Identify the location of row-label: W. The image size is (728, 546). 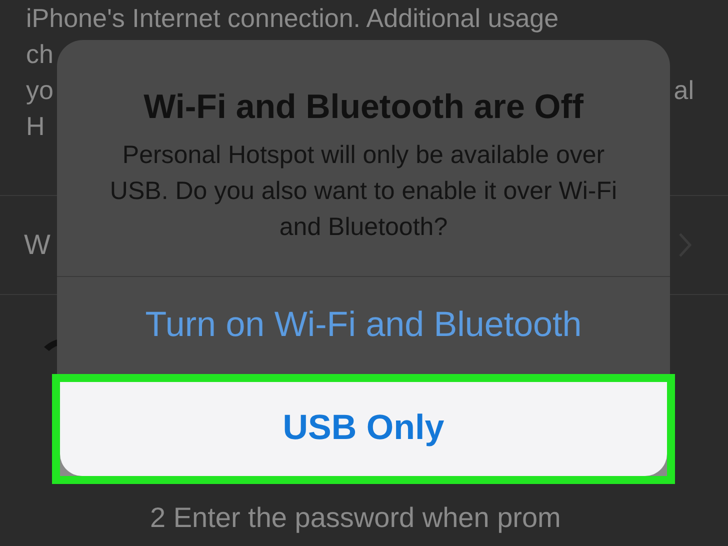
(37, 245).